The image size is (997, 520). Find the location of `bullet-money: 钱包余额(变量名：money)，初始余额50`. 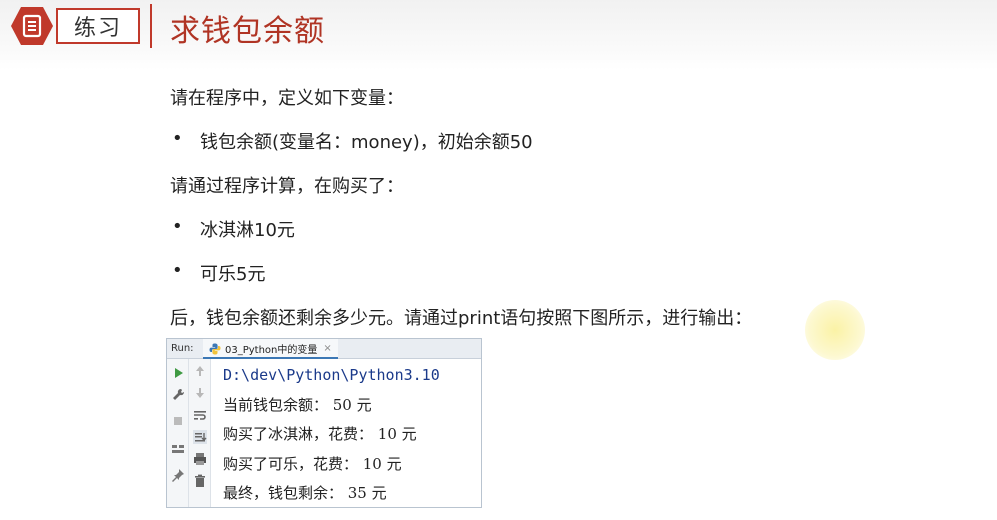

bullet-money: 钱包余额(变量名：money)，初始余额50 is located at coordinates (366, 142).